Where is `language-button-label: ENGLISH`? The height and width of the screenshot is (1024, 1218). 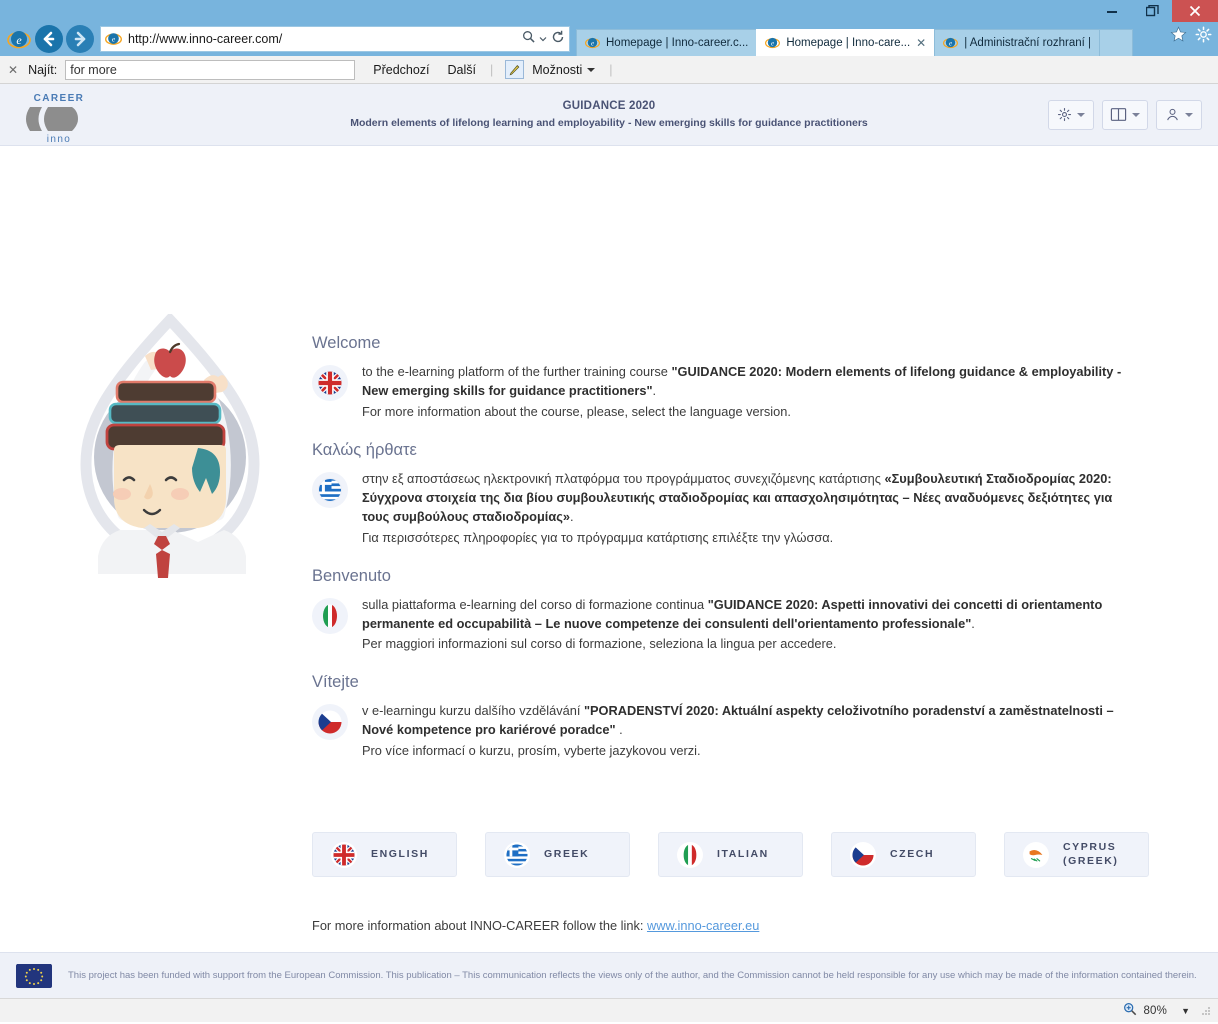 language-button-label: ENGLISH is located at coordinates (400, 853).